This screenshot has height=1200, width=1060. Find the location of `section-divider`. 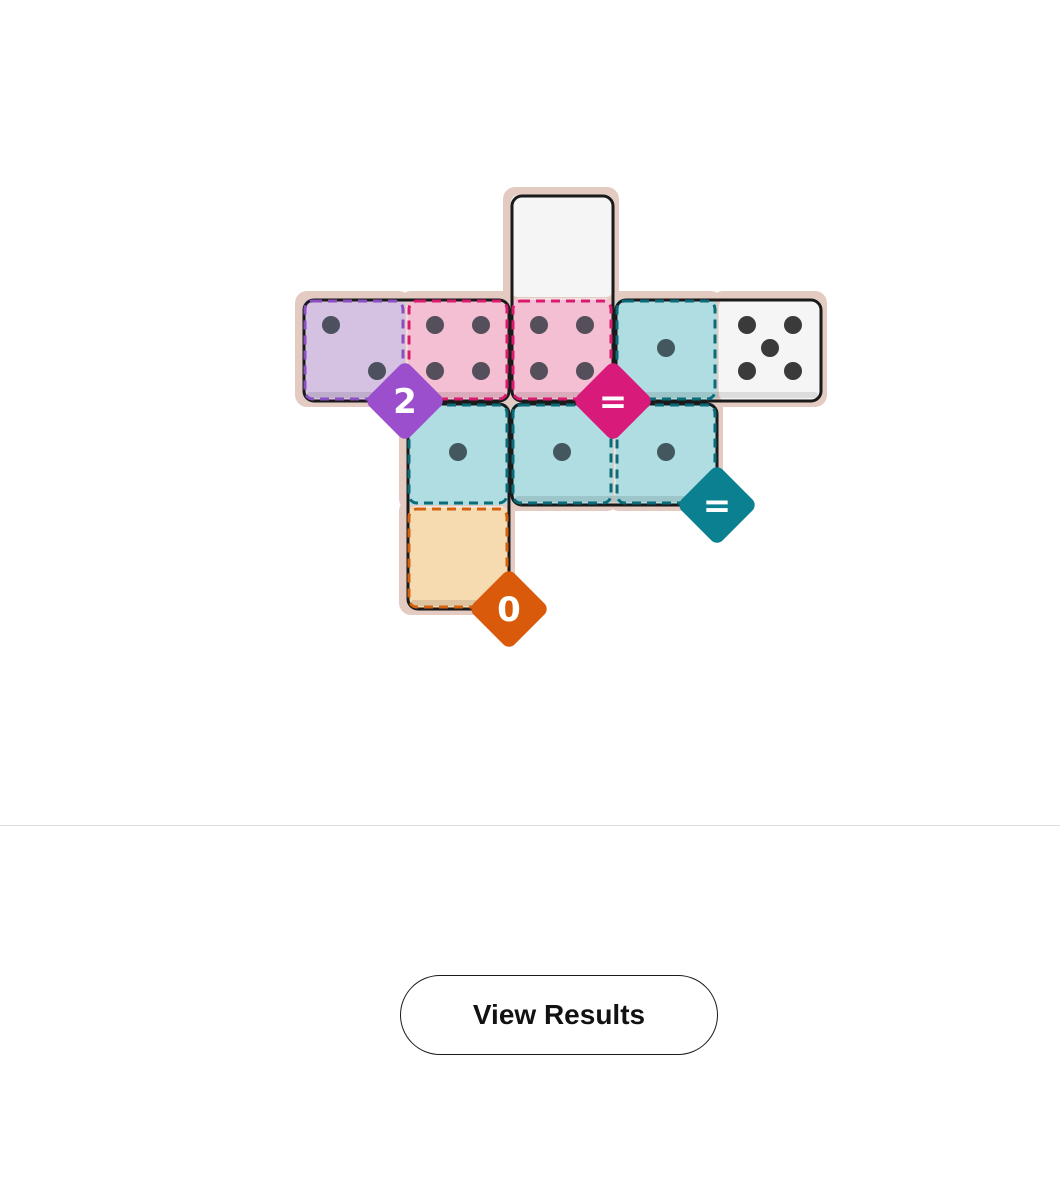

section-divider is located at coordinates (530, 825).